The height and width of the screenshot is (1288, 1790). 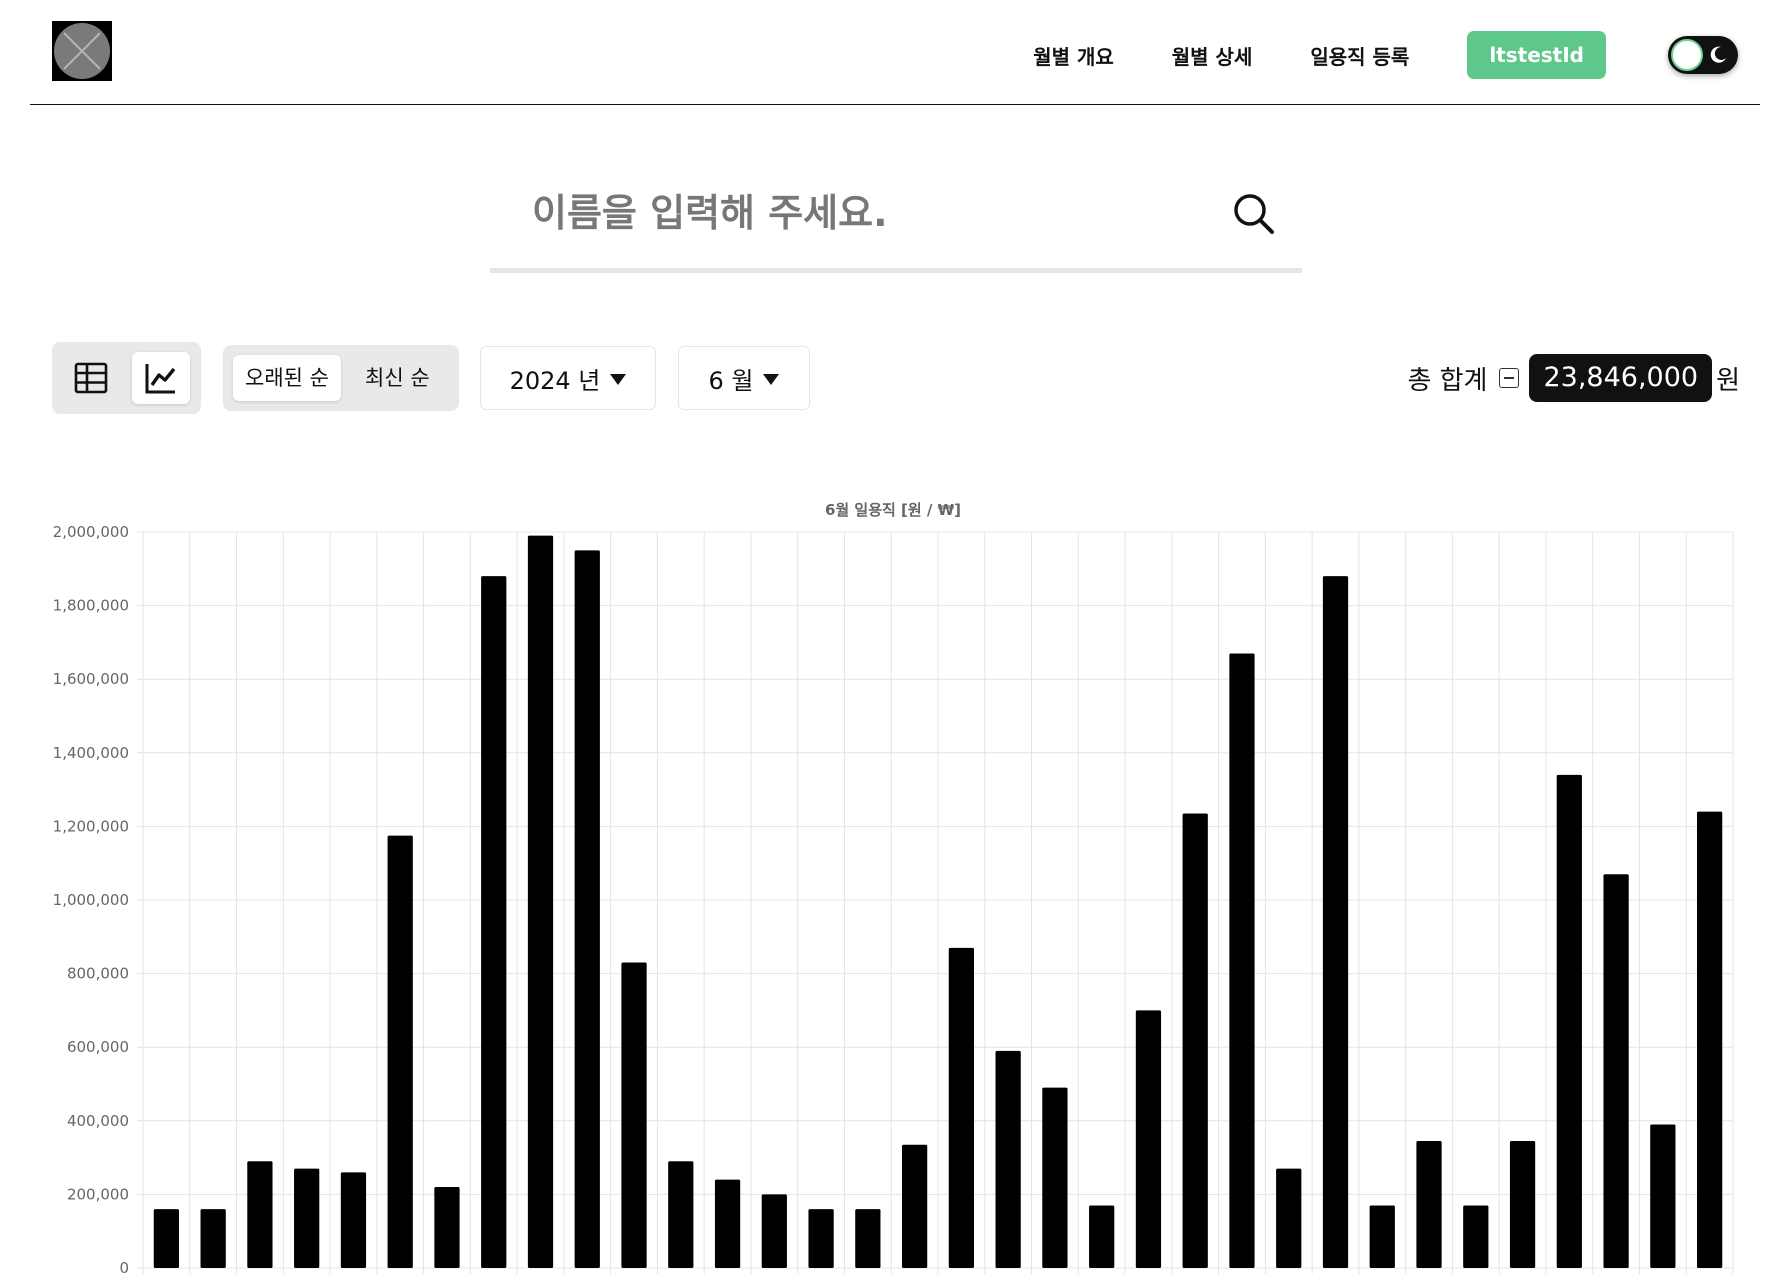 I want to click on y-tick-label: 1,200,000, so click(x=91, y=826).